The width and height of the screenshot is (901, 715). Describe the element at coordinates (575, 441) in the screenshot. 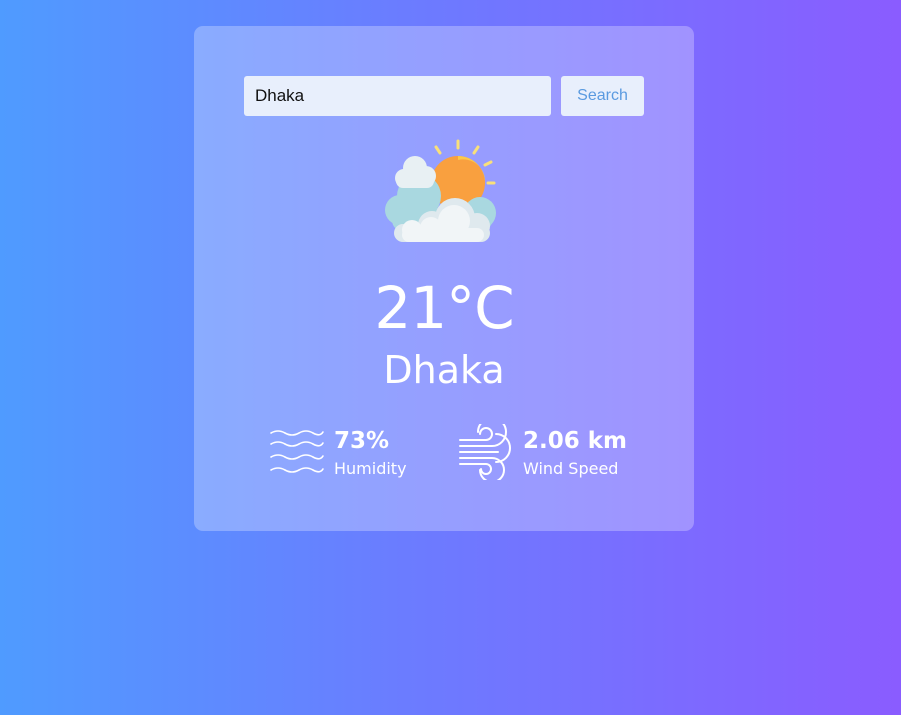

I see `wind-speed-value: 2.06 km` at that location.